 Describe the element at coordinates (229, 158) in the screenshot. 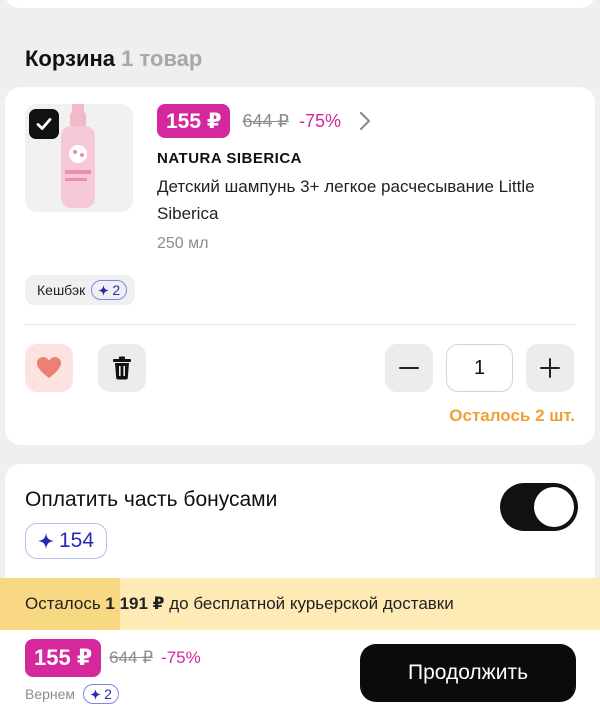

I see `product-brand: NATURA SIBERICA` at that location.